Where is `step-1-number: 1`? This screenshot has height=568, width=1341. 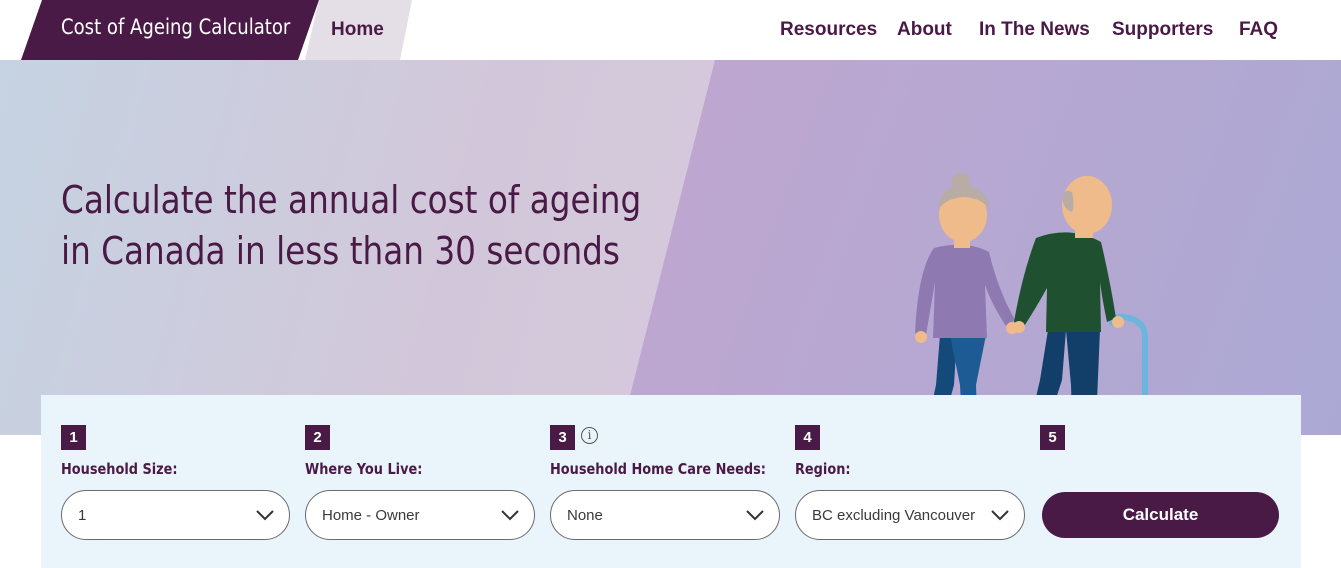
step-1-number: 1 is located at coordinates (73, 437).